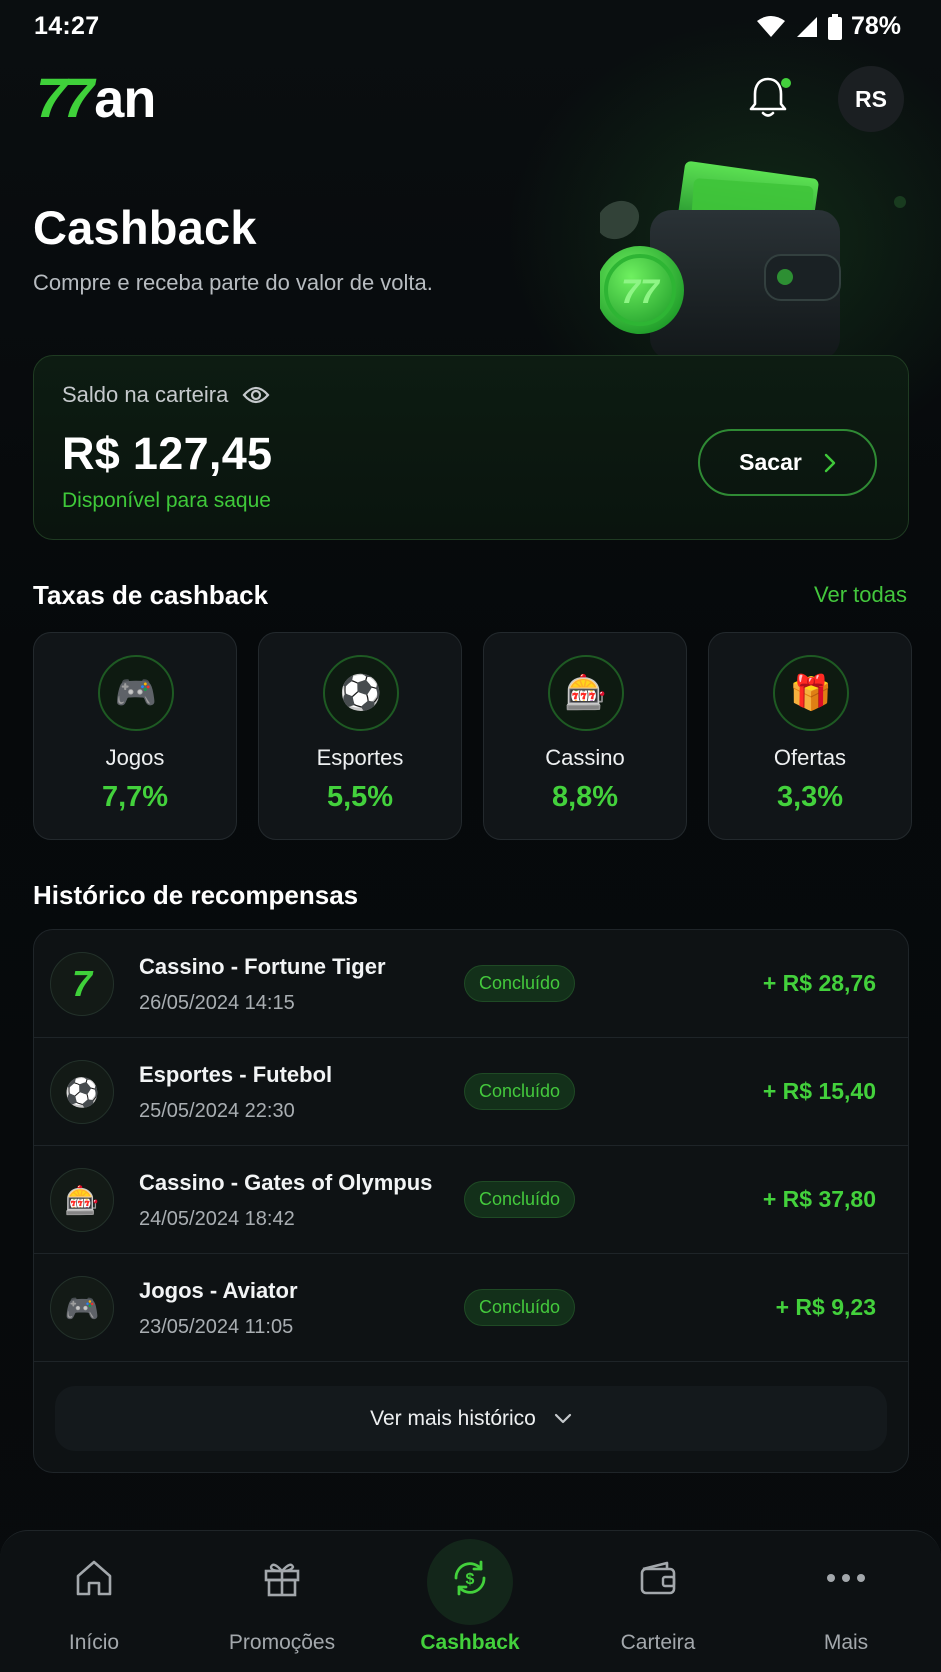 This screenshot has width=941, height=1672. What do you see at coordinates (810, 757) in the screenshot?
I see `rate-label: Ofertas` at bounding box center [810, 757].